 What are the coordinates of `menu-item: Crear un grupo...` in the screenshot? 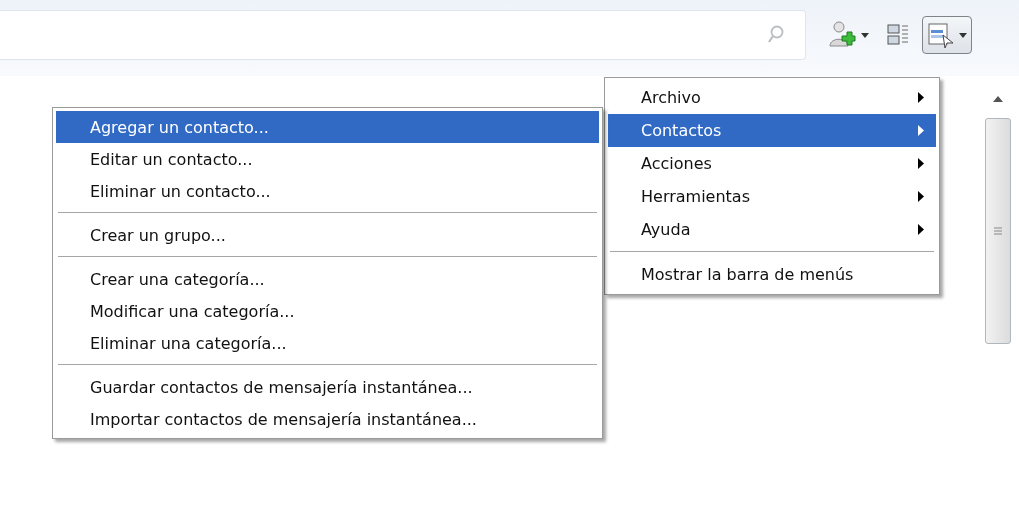 It's located at (327, 235).